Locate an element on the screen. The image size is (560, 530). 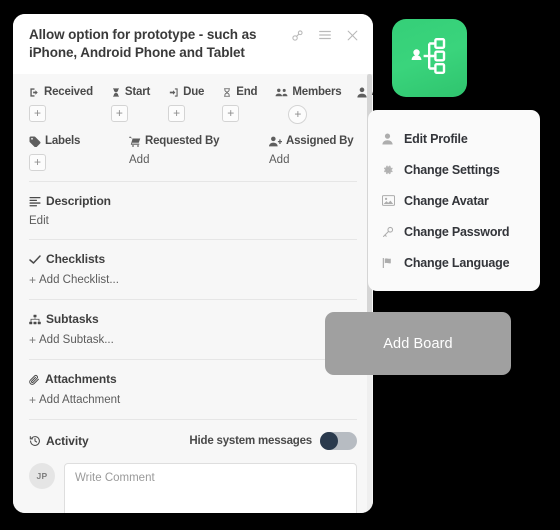
description-section: Description Edit is located at coordinates (193, 210).